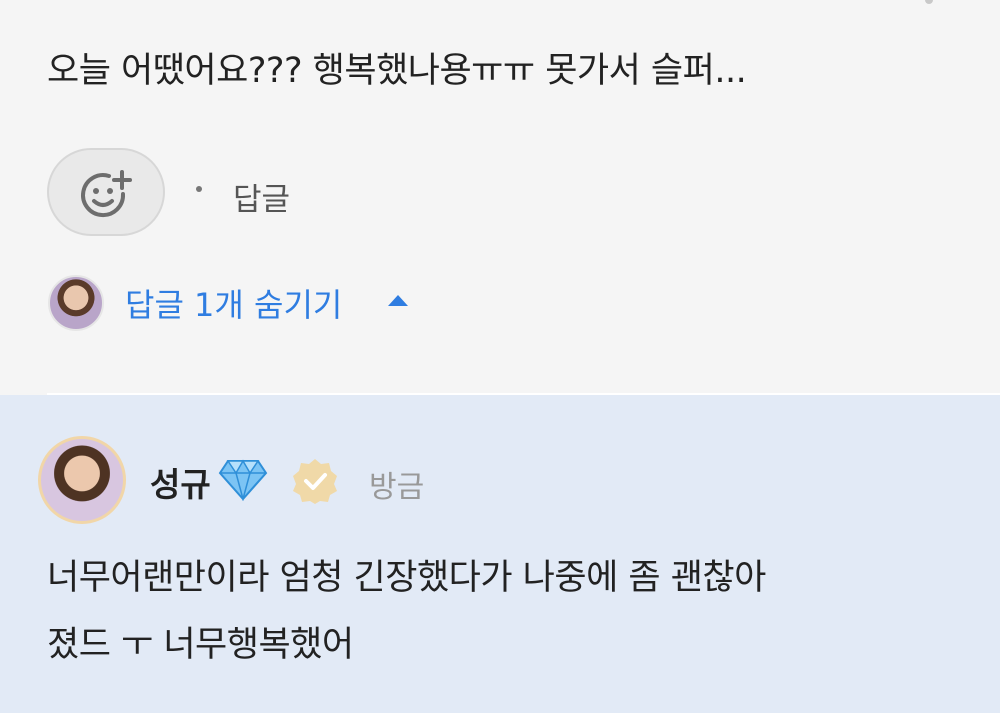 The height and width of the screenshot is (713, 1000). I want to click on reply-username: 성규, so click(180, 482).